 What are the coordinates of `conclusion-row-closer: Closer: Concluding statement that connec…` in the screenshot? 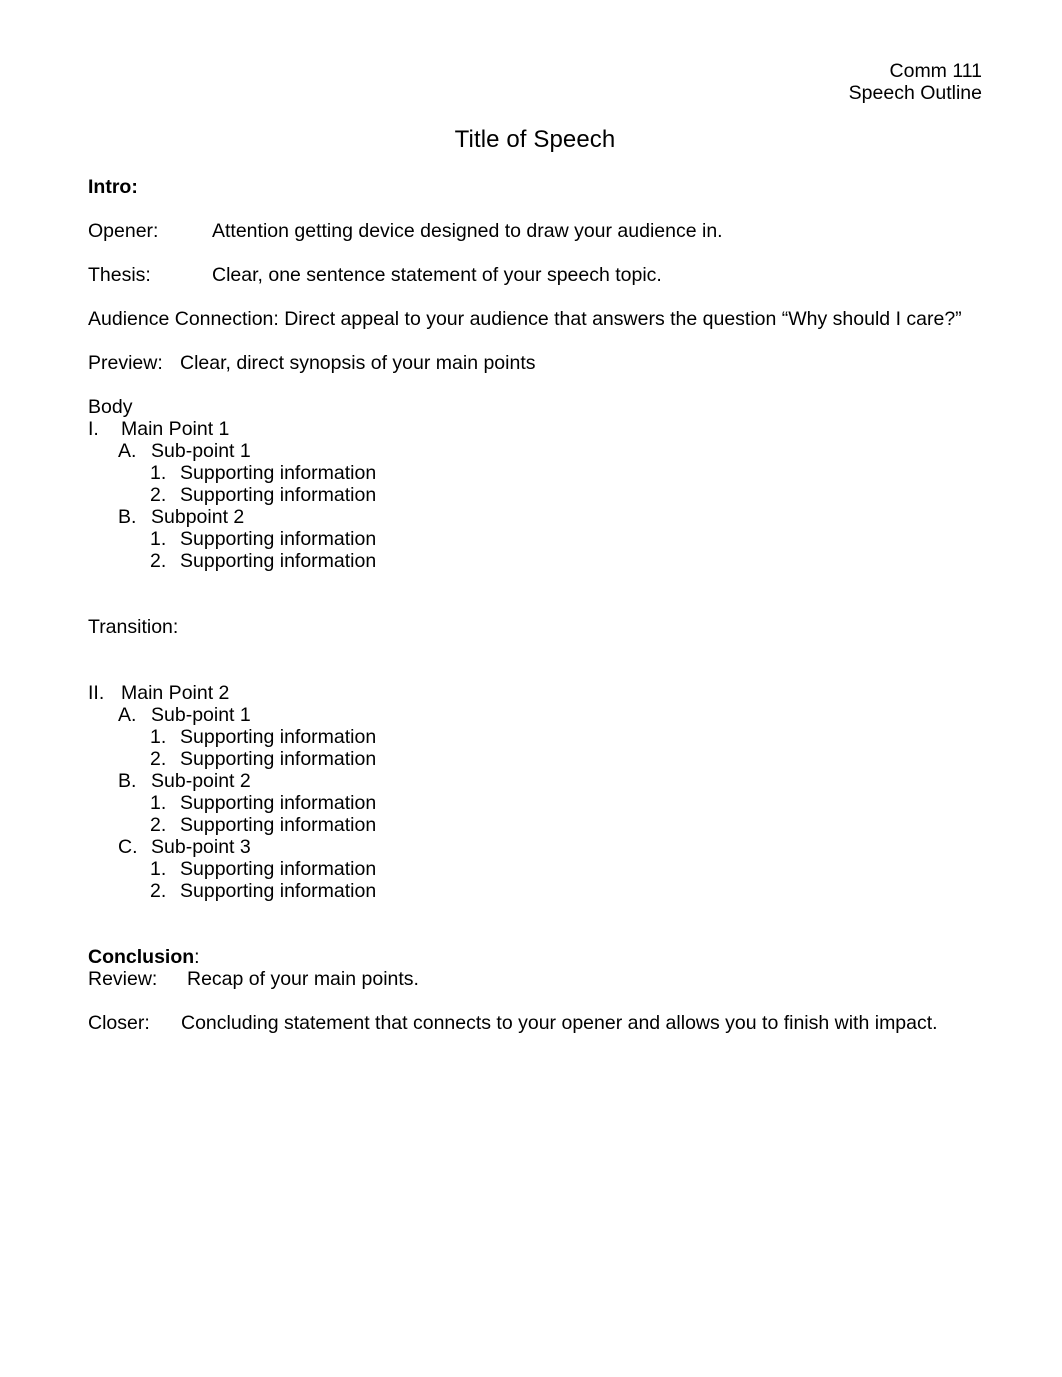 It's located at (535, 1023).